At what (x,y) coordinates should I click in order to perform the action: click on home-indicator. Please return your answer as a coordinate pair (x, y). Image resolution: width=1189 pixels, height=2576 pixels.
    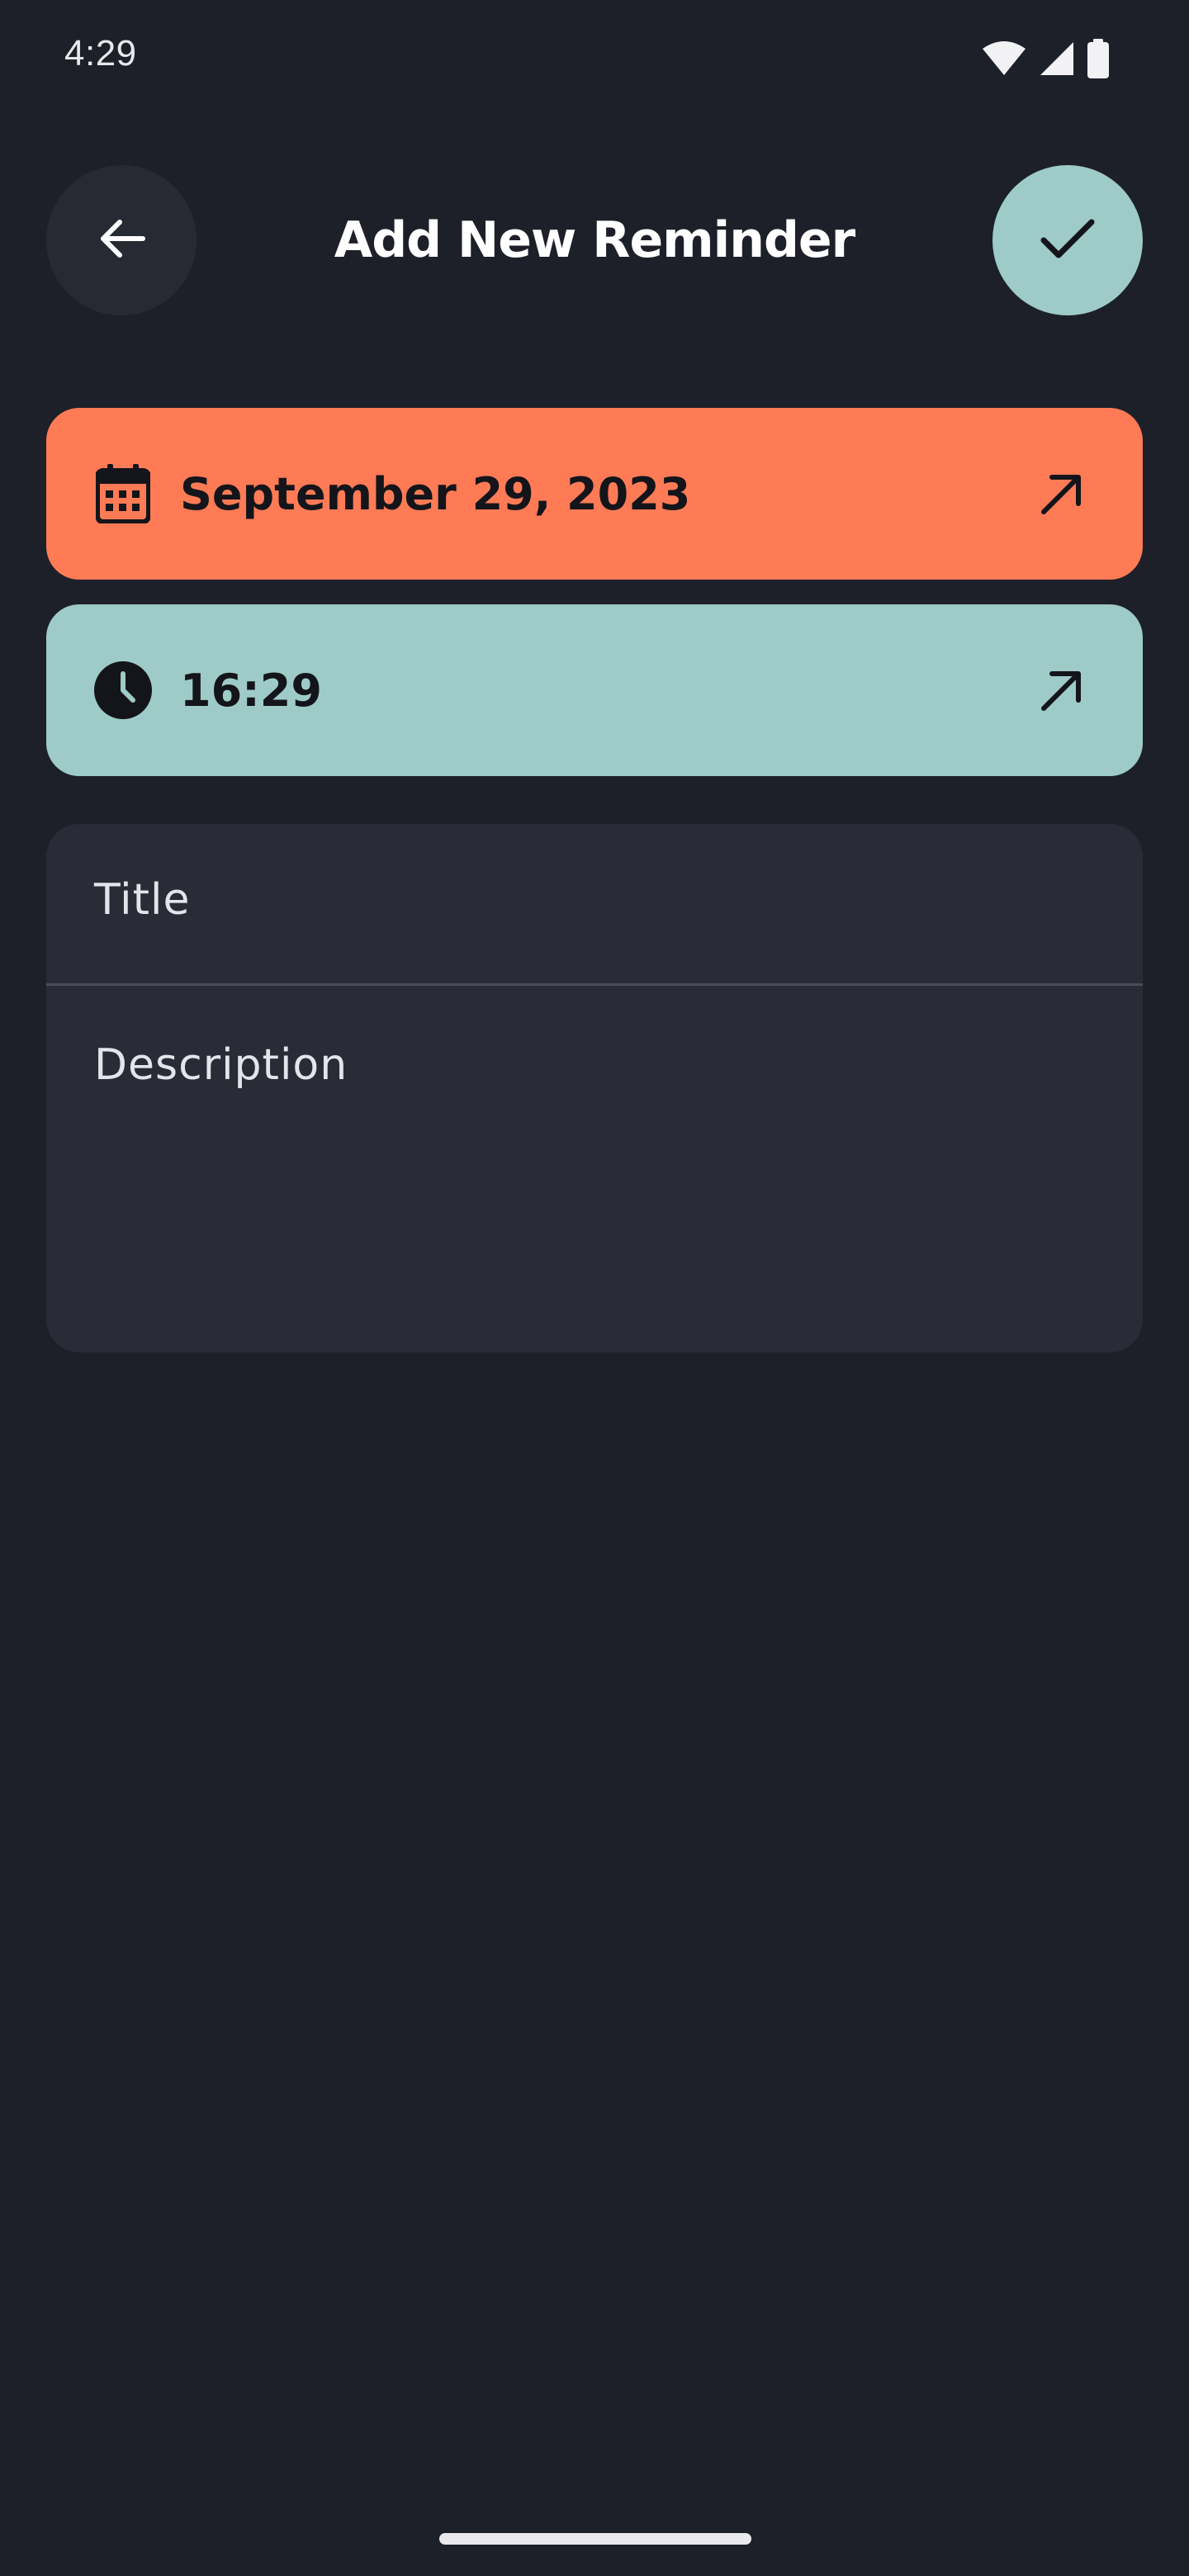
    Looking at the image, I should click on (595, 2539).